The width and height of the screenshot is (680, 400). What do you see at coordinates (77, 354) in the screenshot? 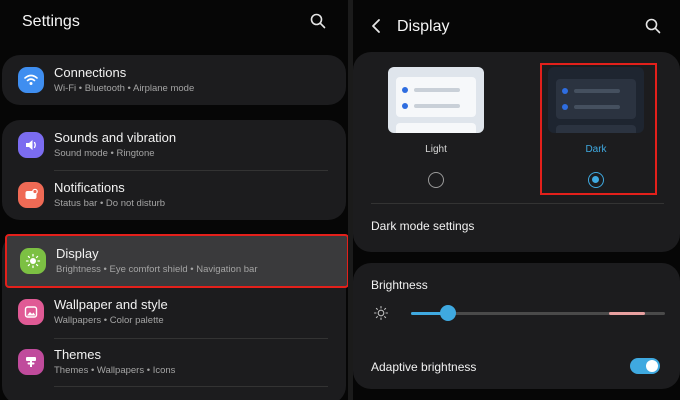
I see `item-title: Themes` at bounding box center [77, 354].